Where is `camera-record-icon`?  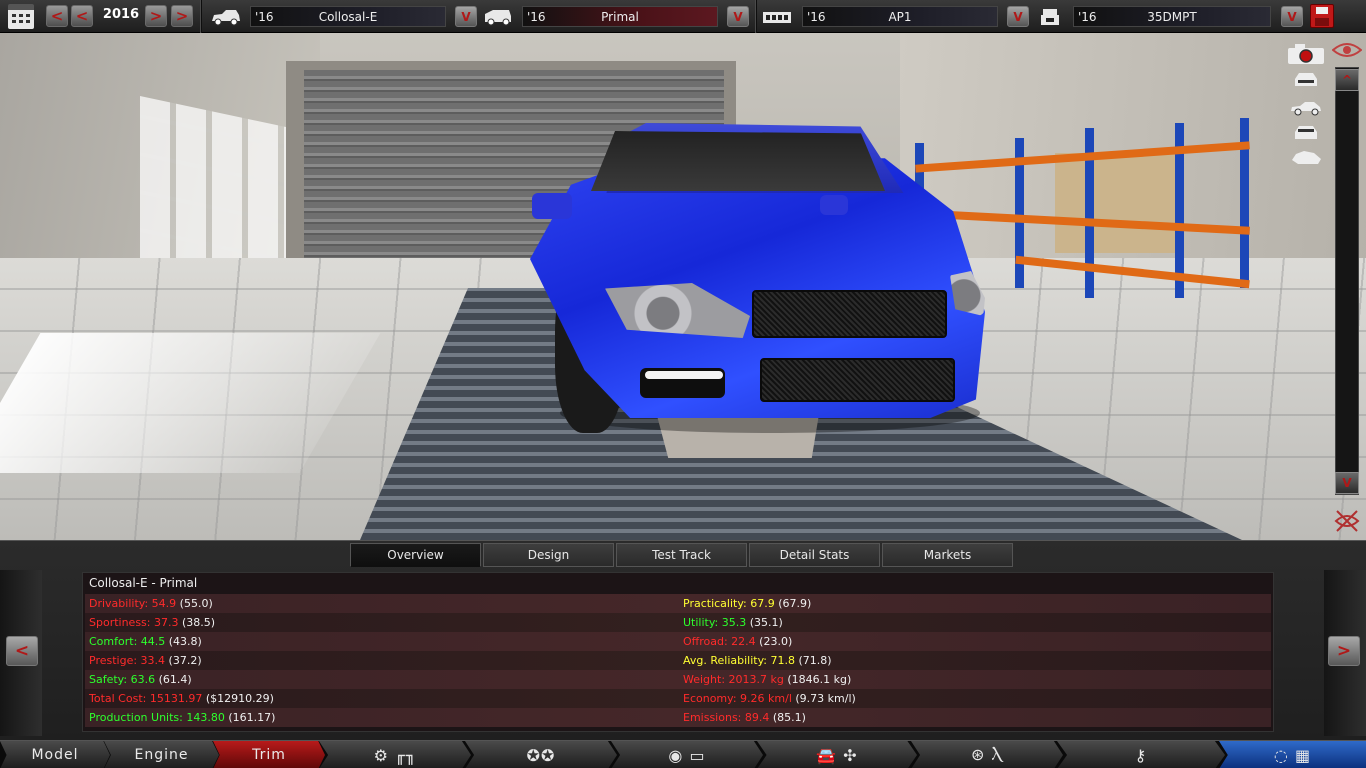
camera-record-icon is located at coordinates (1306, 54).